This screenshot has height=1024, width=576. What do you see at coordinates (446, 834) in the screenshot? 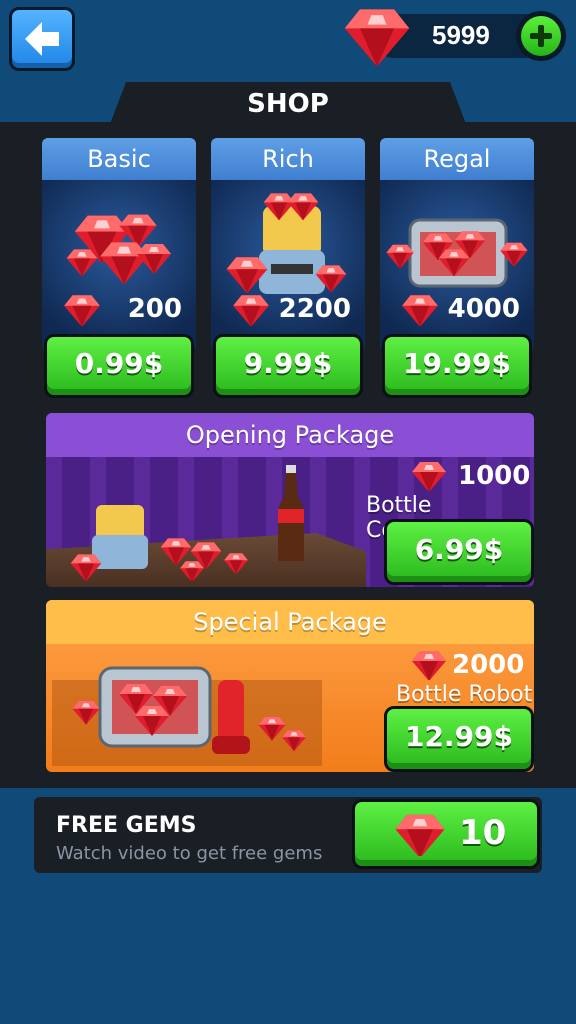
I see `watch-video-button: 10` at bounding box center [446, 834].